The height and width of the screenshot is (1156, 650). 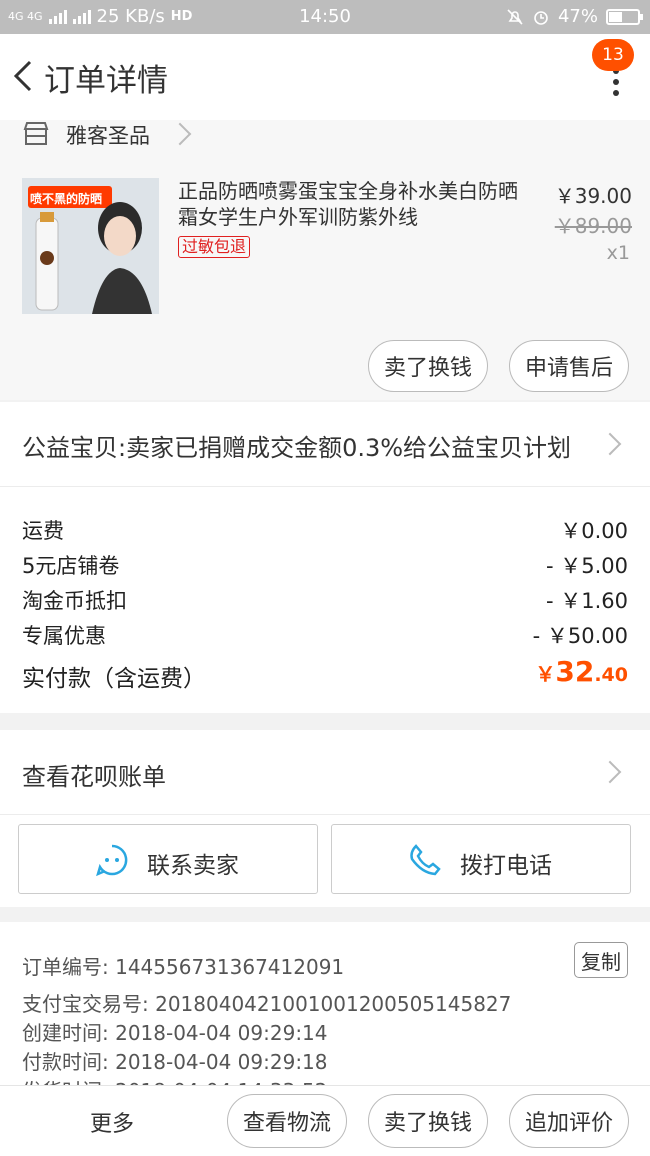 I want to click on fee-label: 5元店铺卷, so click(x=71, y=566).